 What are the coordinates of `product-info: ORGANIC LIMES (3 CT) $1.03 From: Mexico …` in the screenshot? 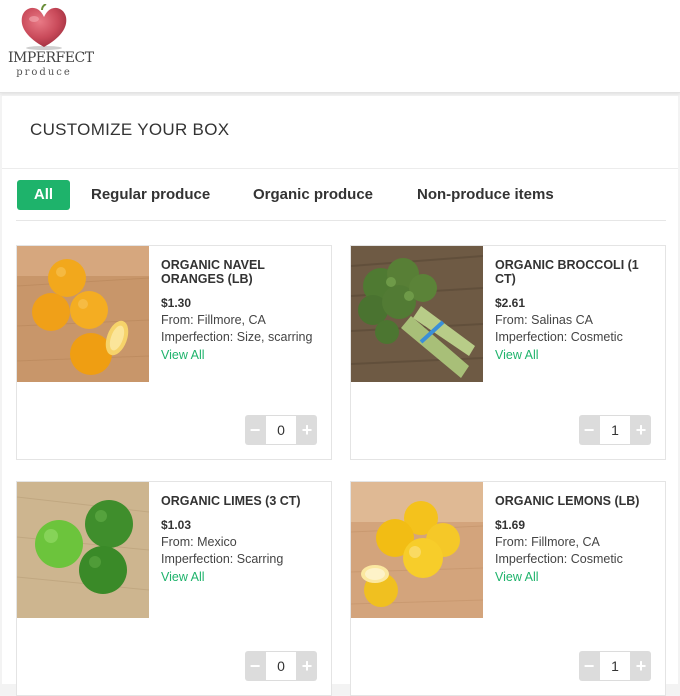 It's located at (243, 540).